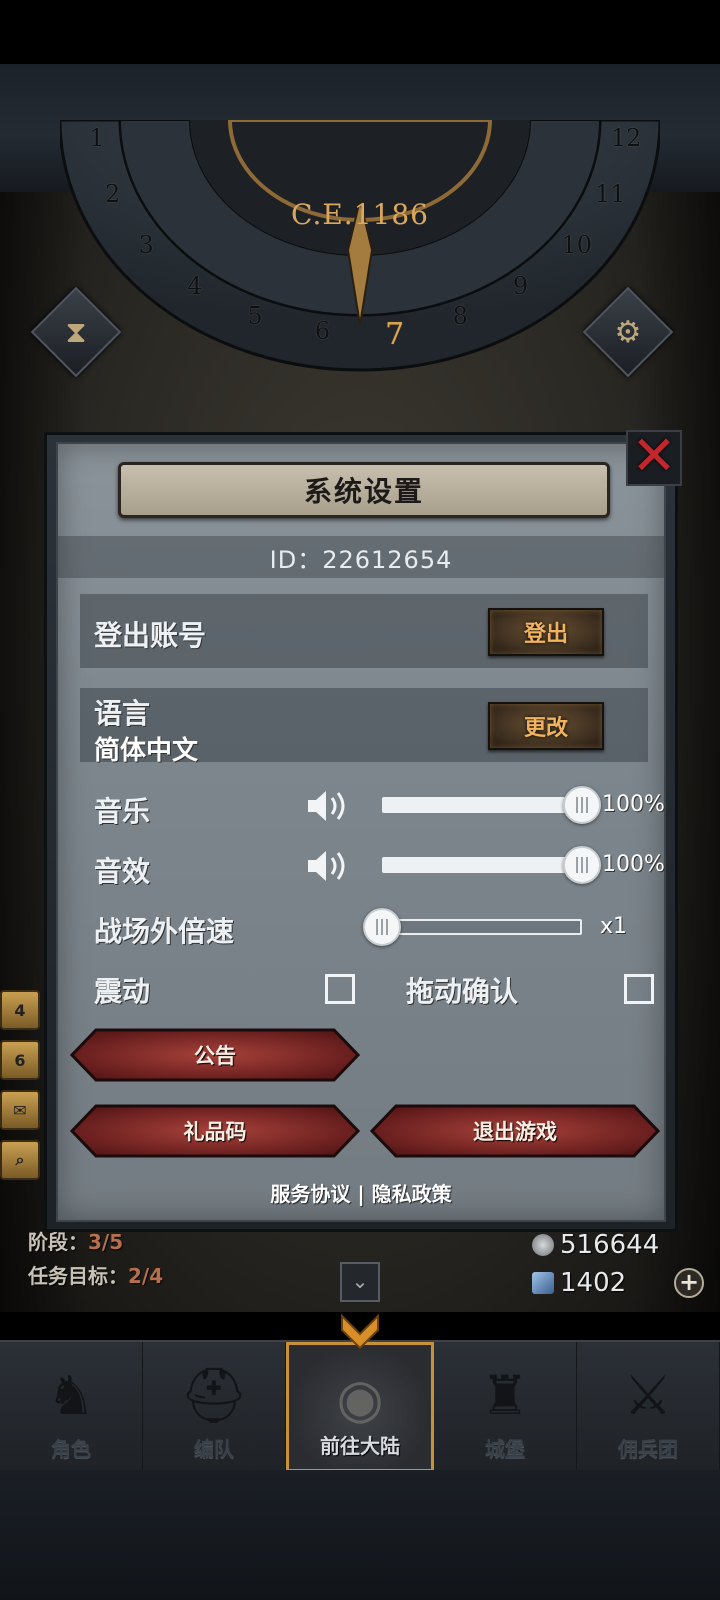  I want to click on music-slider-track, so click(482, 805).